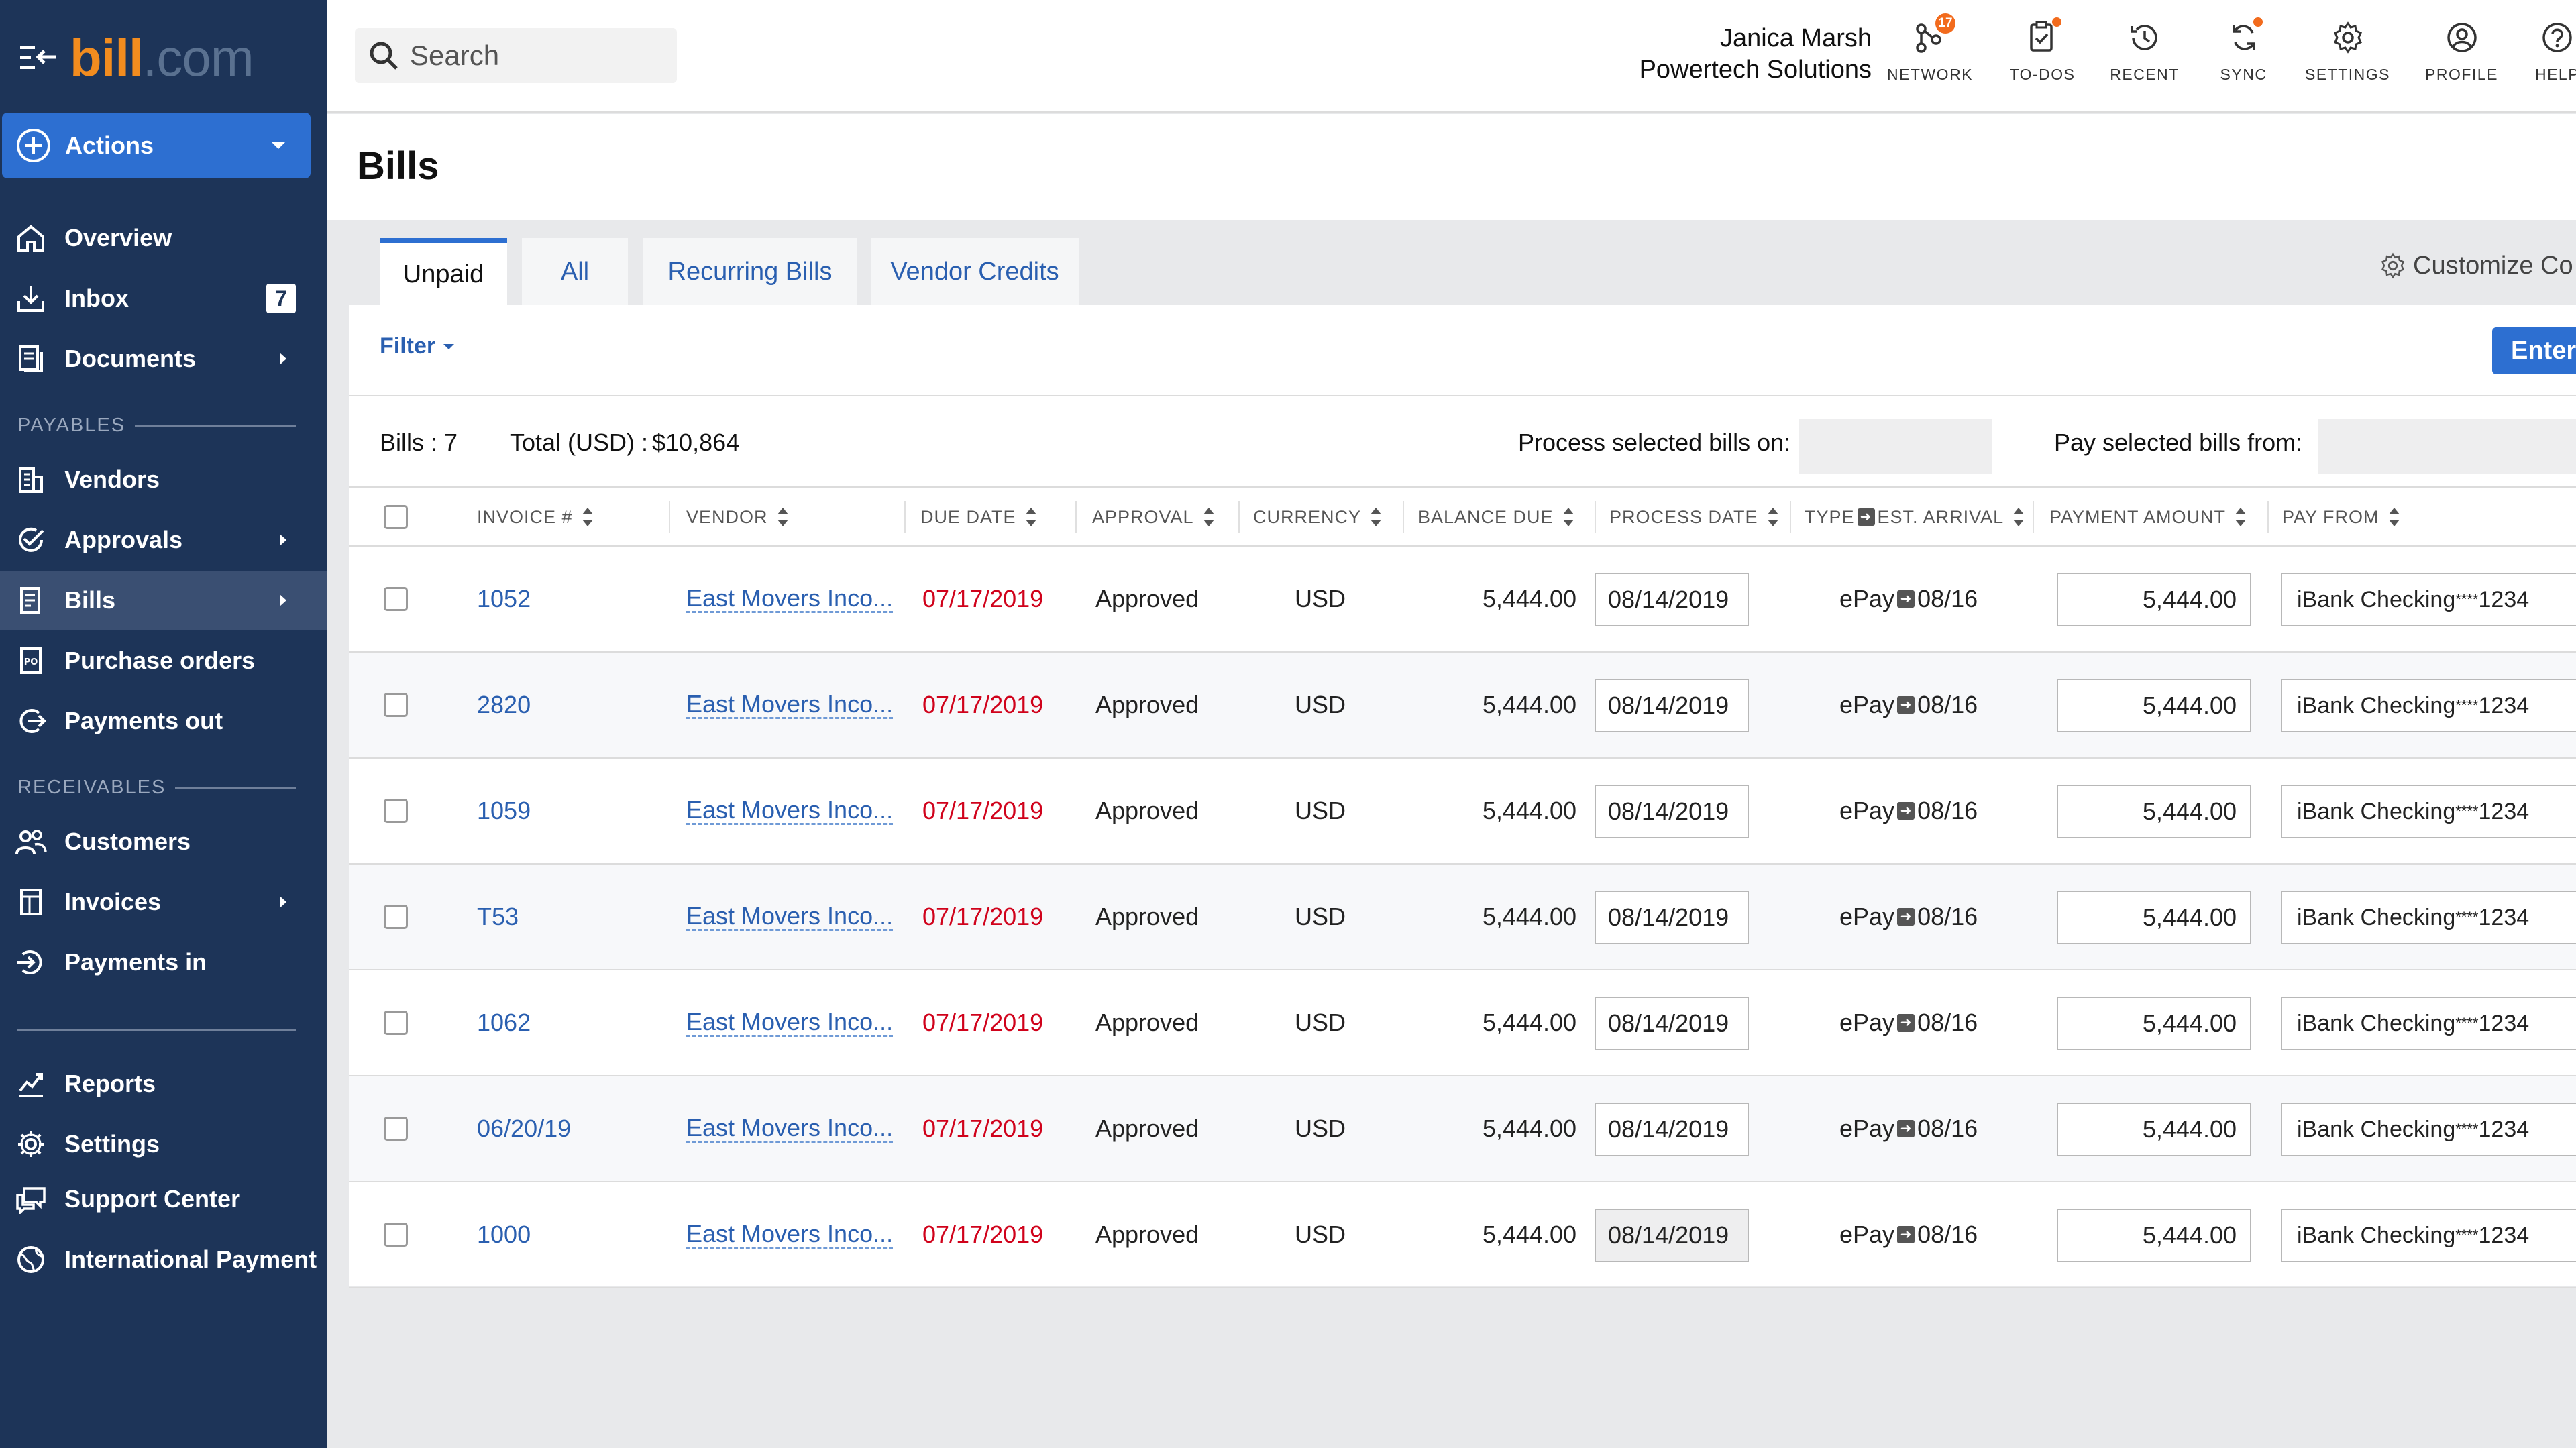 This screenshot has width=2576, height=1448. What do you see at coordinates (504, 1234) in the screenshot?
I see `invoice-number: 1000` at bounding box center [504, 1234].